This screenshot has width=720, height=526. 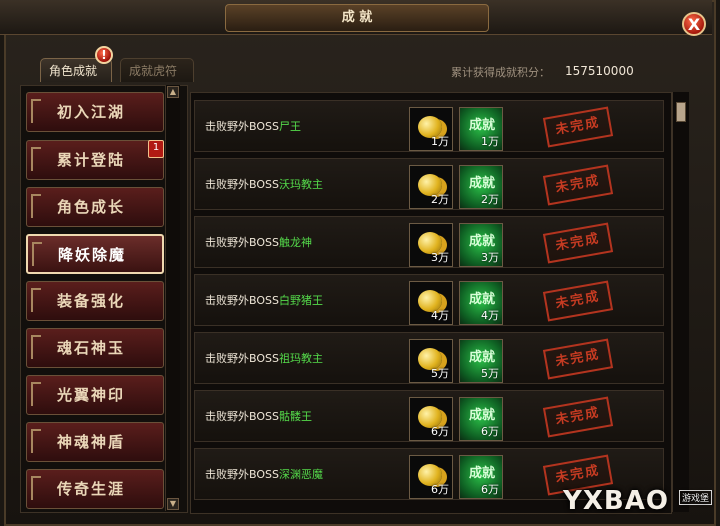 I want to click on tab-achievement-tiger-talisman: 成就虎符, so click(x=157, y=70).